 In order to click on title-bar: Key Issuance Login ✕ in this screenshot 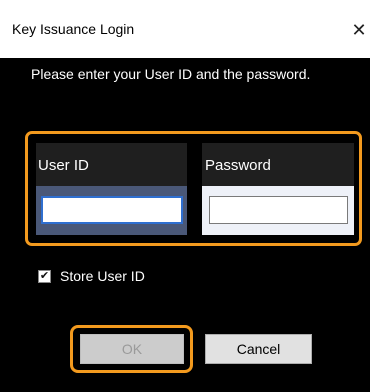, I will do `click(185, 29)`.